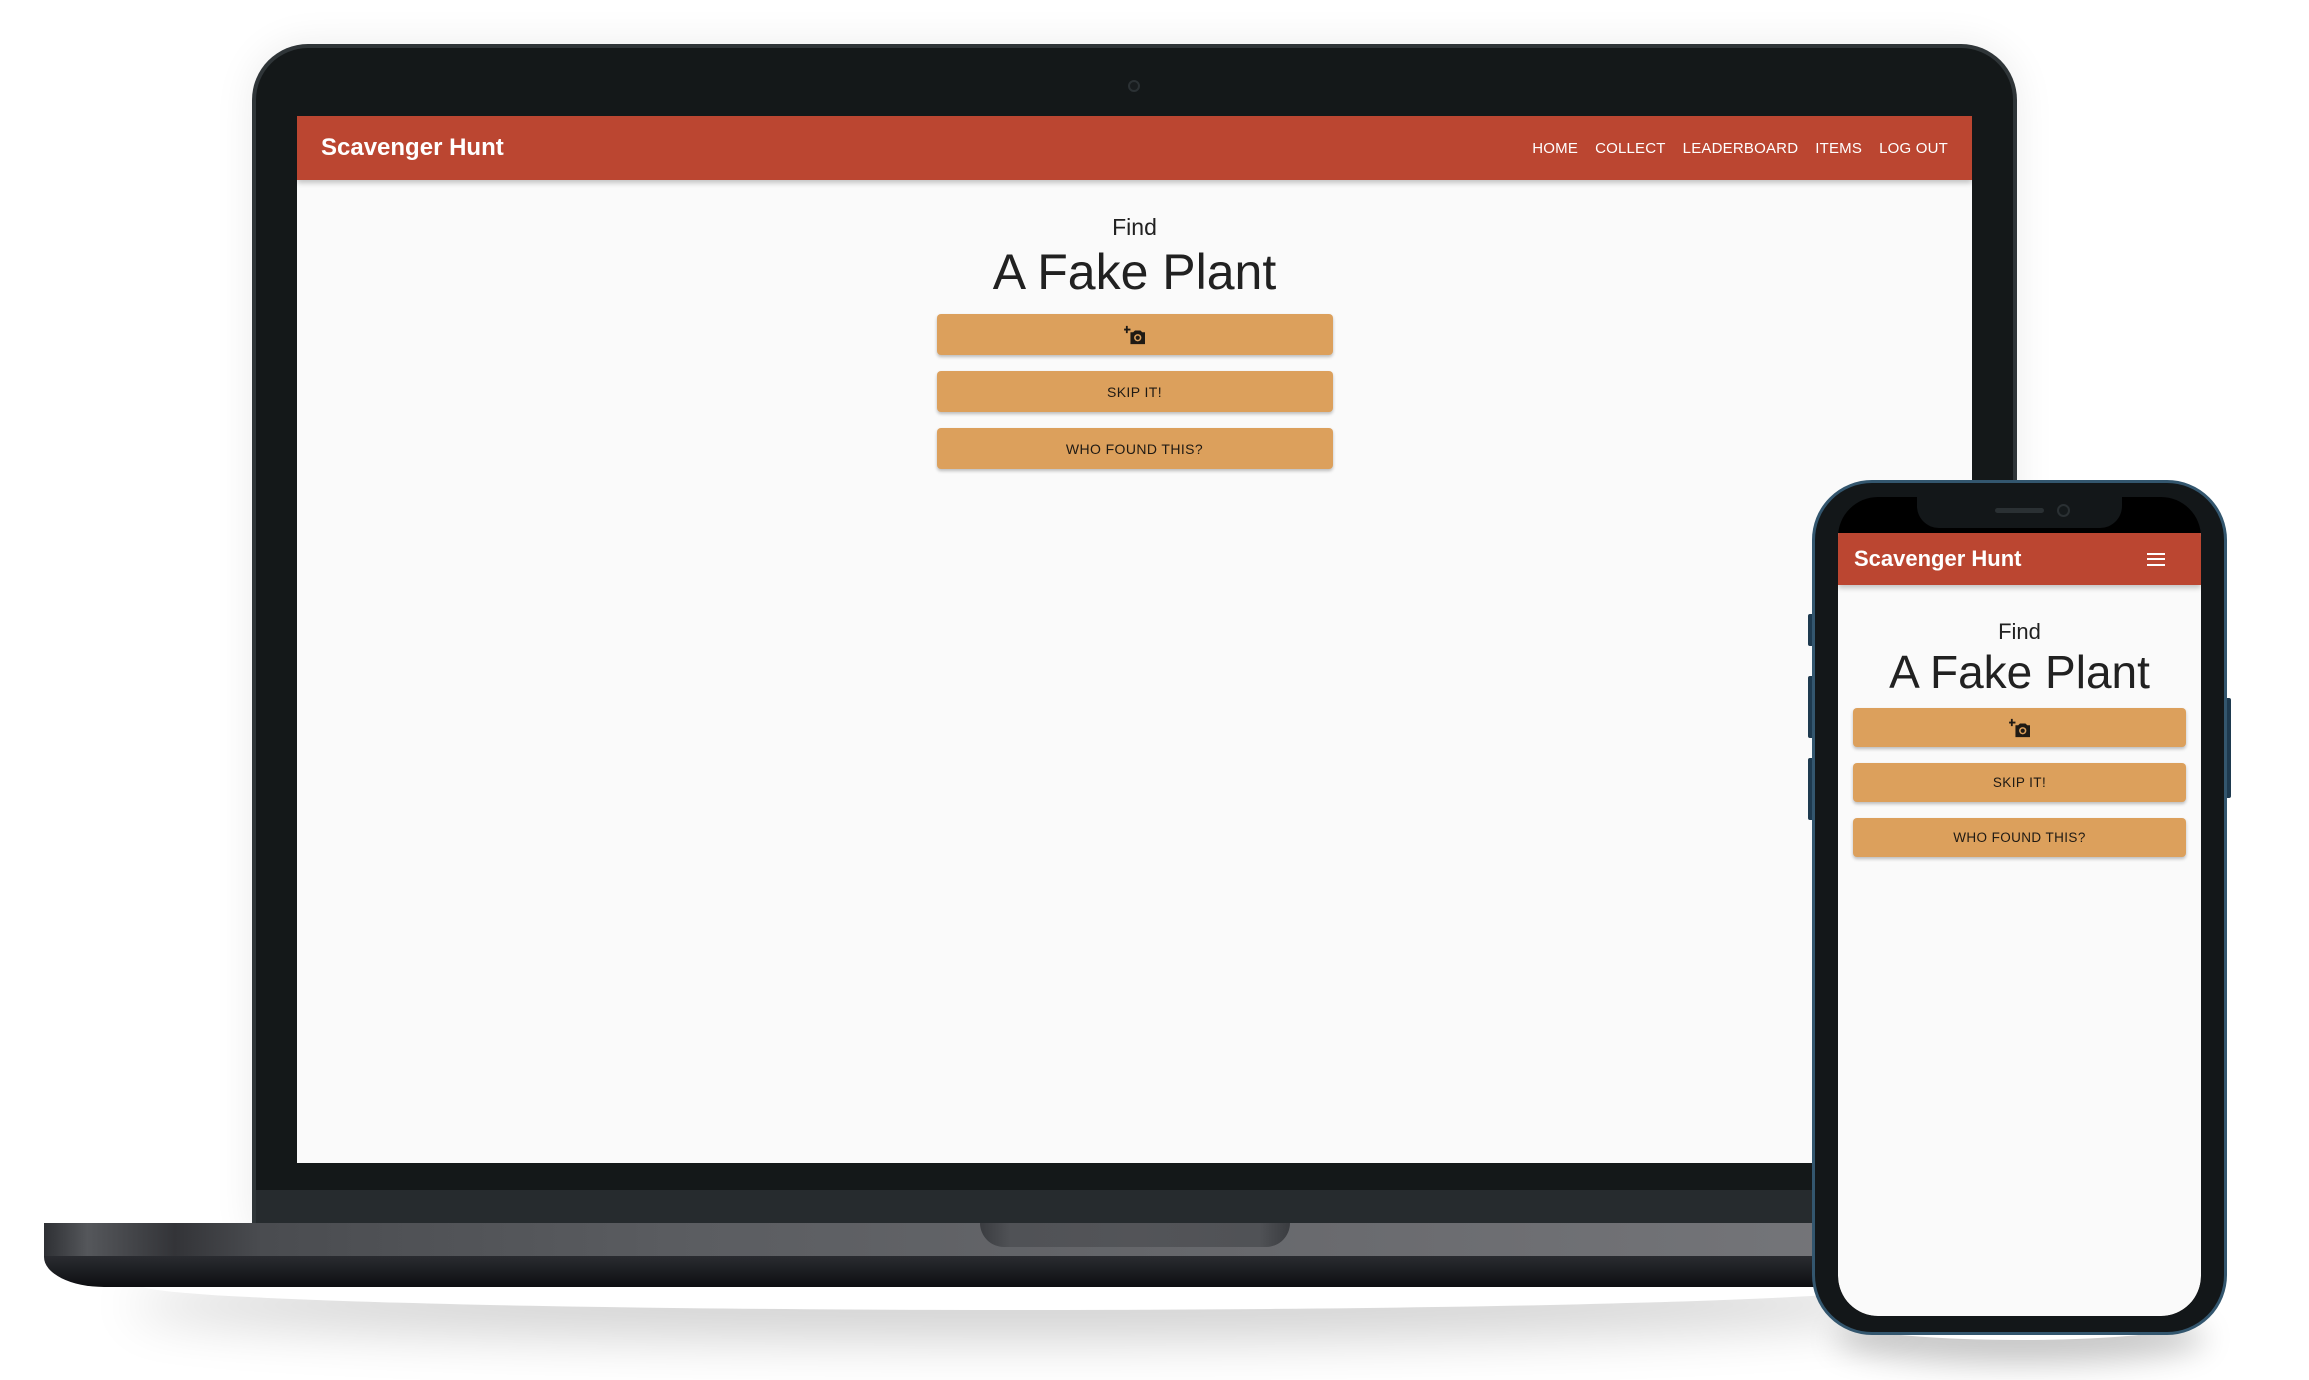 The width and height of the screenshot is (2309, 1380). I want to click on laptop-chin, so click(1134, 1207).